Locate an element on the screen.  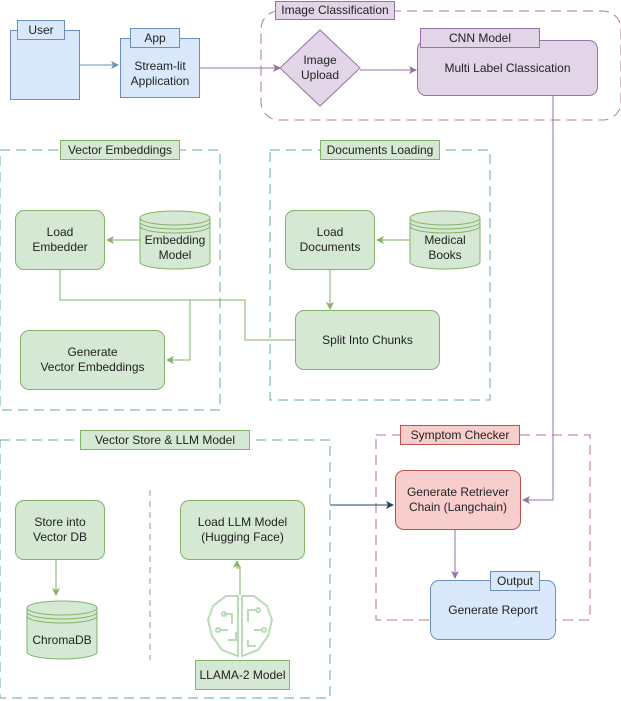
user-tab-label: User is located at coordinates (41, 30).